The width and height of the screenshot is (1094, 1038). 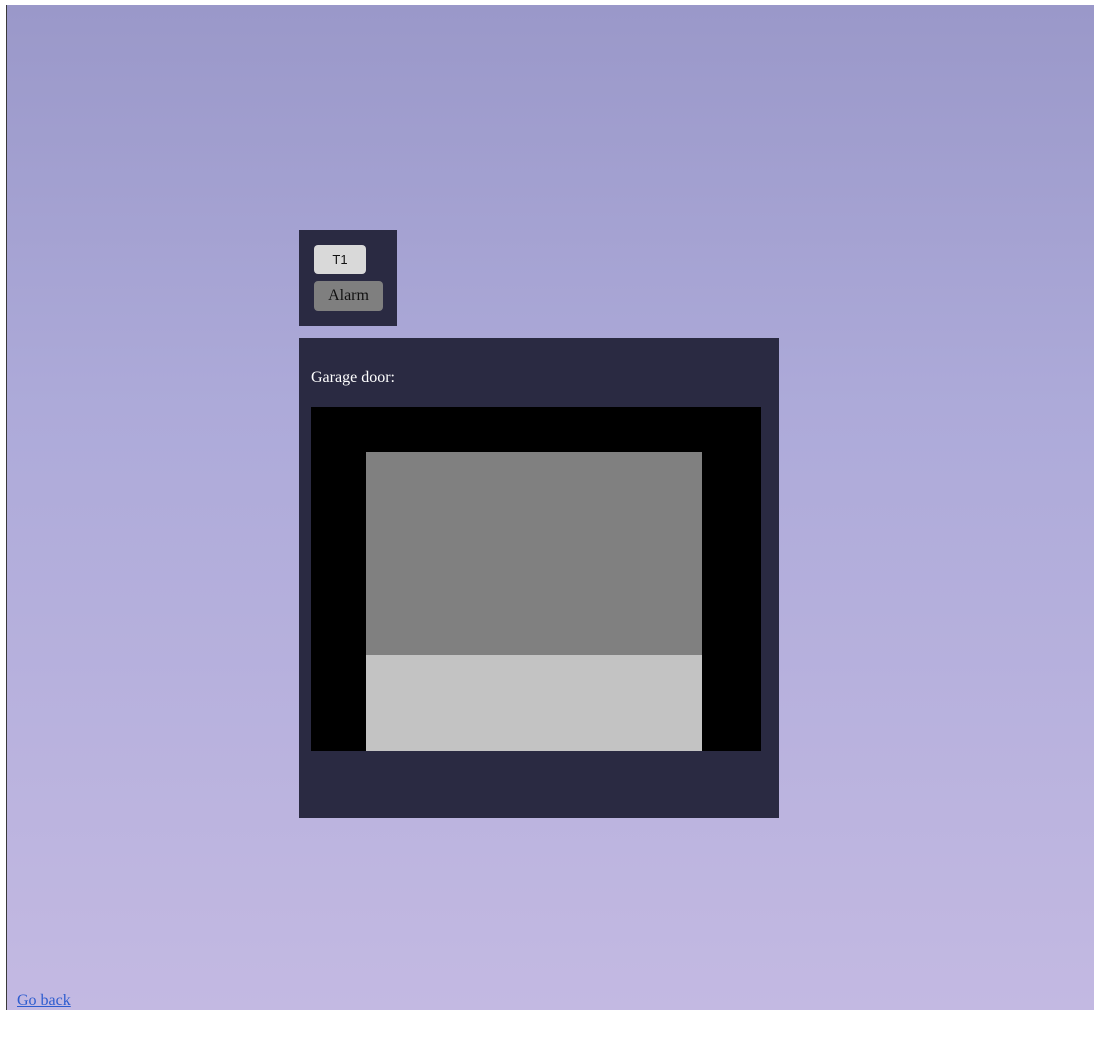 I want to click on garage-door, so click(x=534, y=601).